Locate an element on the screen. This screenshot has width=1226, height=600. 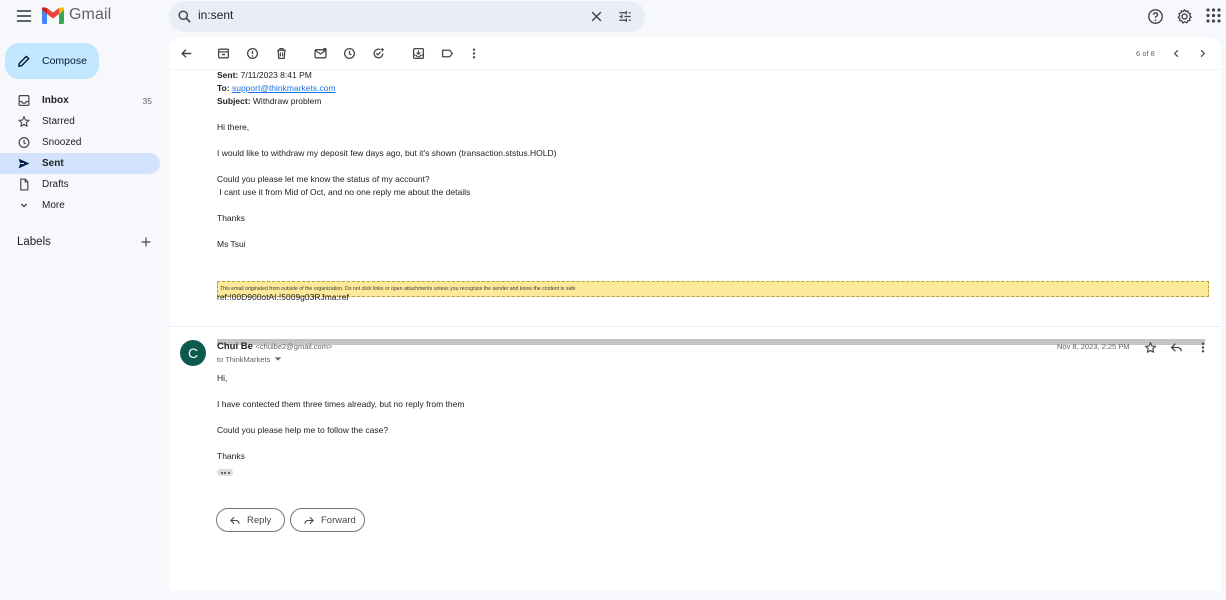
to-line: To: support@thinkmarkets.com is located at coordinates (276, 88).